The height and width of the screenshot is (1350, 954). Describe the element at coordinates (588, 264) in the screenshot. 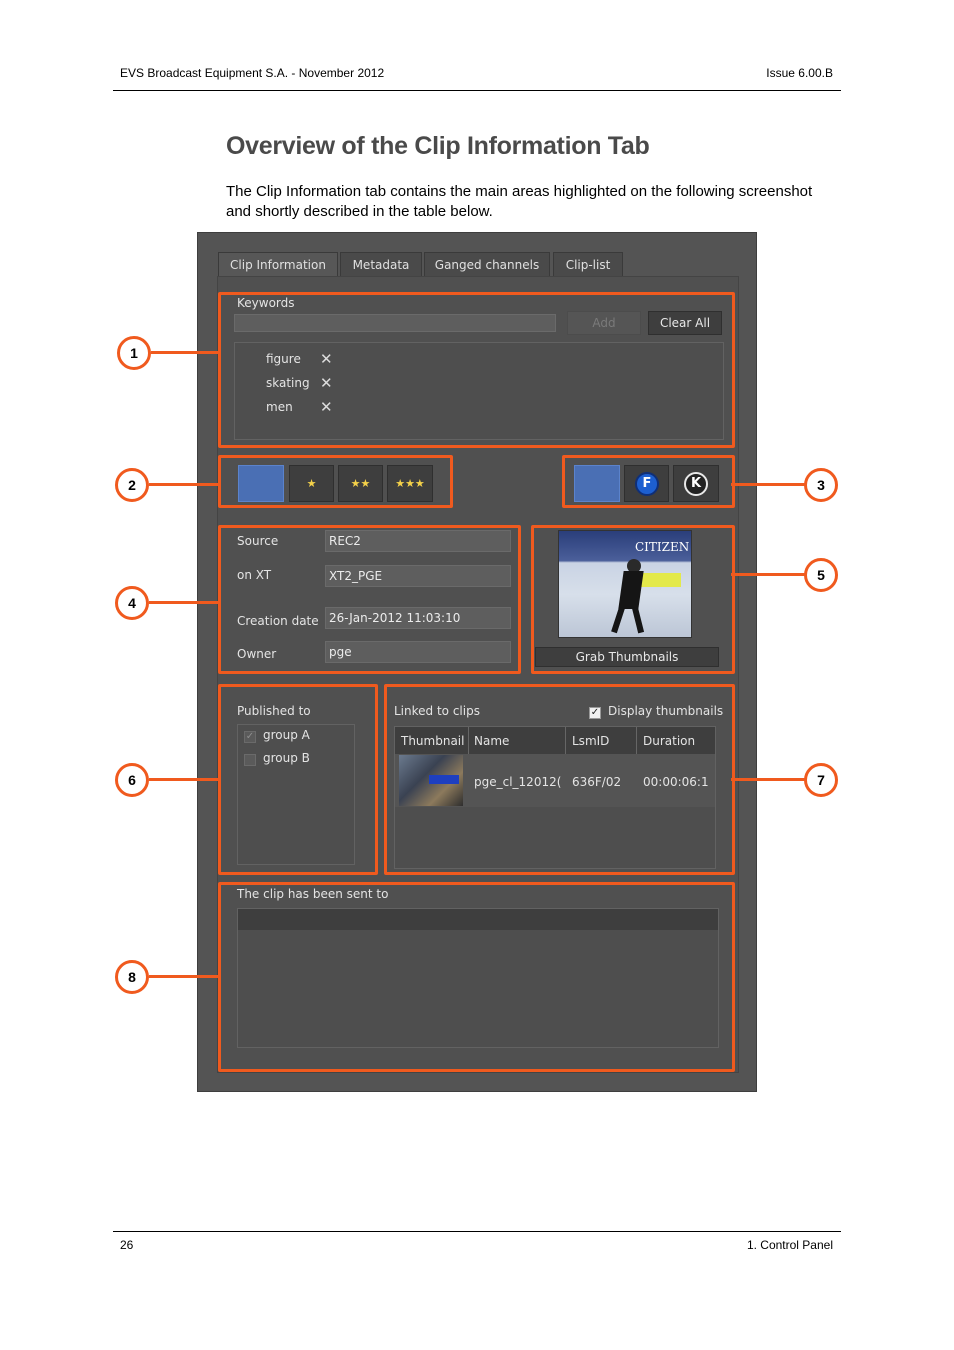

I see `tab-clip-list: Clip-list` at that location.